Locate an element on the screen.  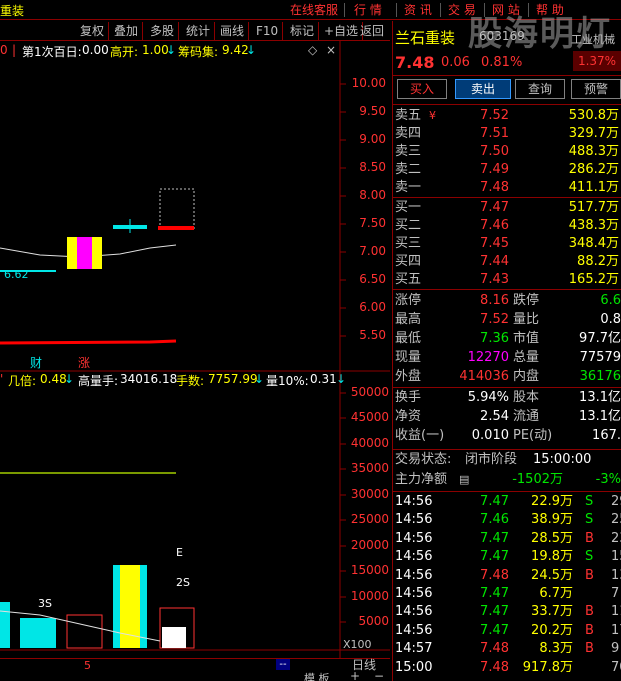
tick-row: 14:56 7.47 20.2万 B 17 is located at coordinates (507, 631).